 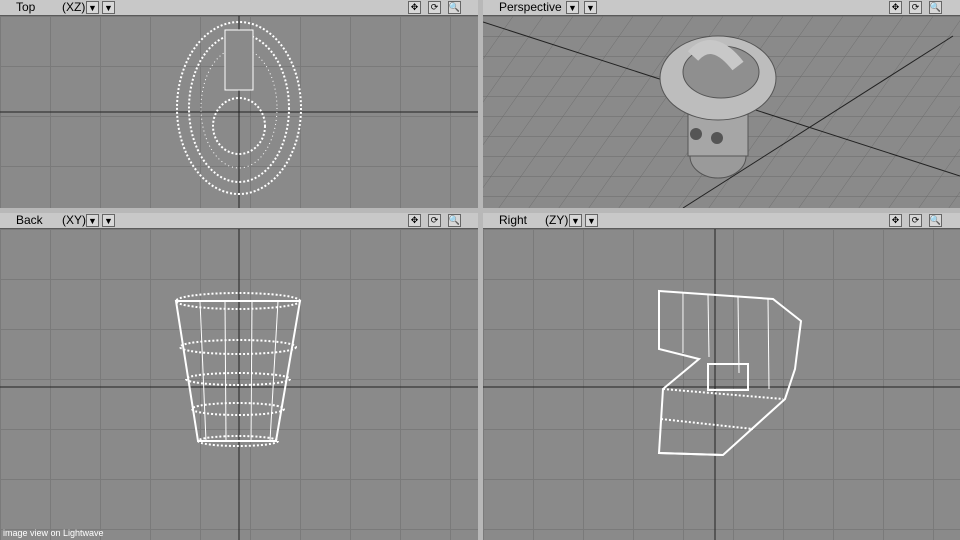 What do you see at coordinates (239, 221) in the screenshot?
I see `viewport-back-header: Back (XY) ▼ ▼ ✥ ⟳ 🔍` at bounding box center [239, 221].